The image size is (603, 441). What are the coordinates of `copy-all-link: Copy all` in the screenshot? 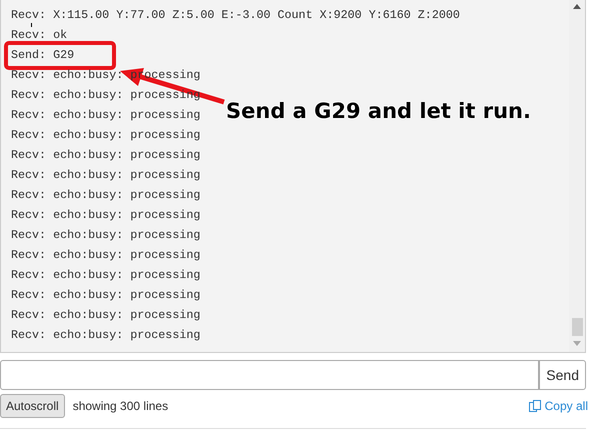 It's located at (558, 406).